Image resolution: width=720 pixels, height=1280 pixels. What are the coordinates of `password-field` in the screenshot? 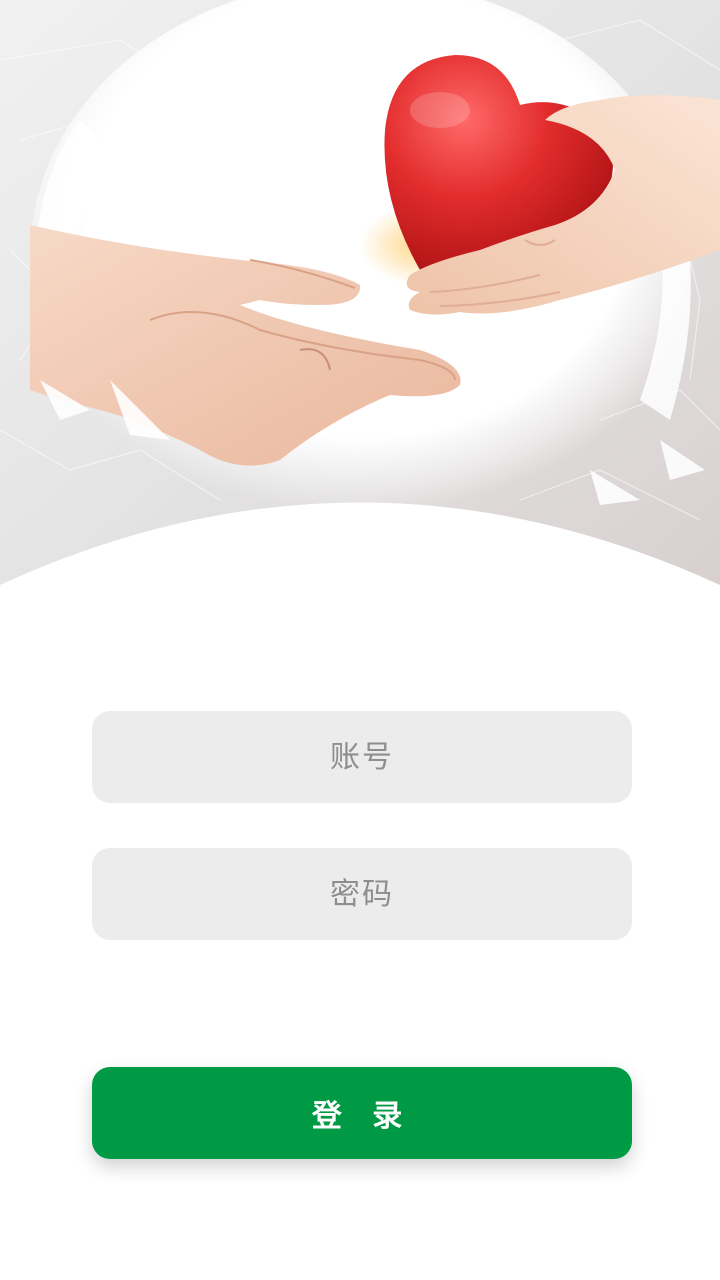 It's located at (362, 894).